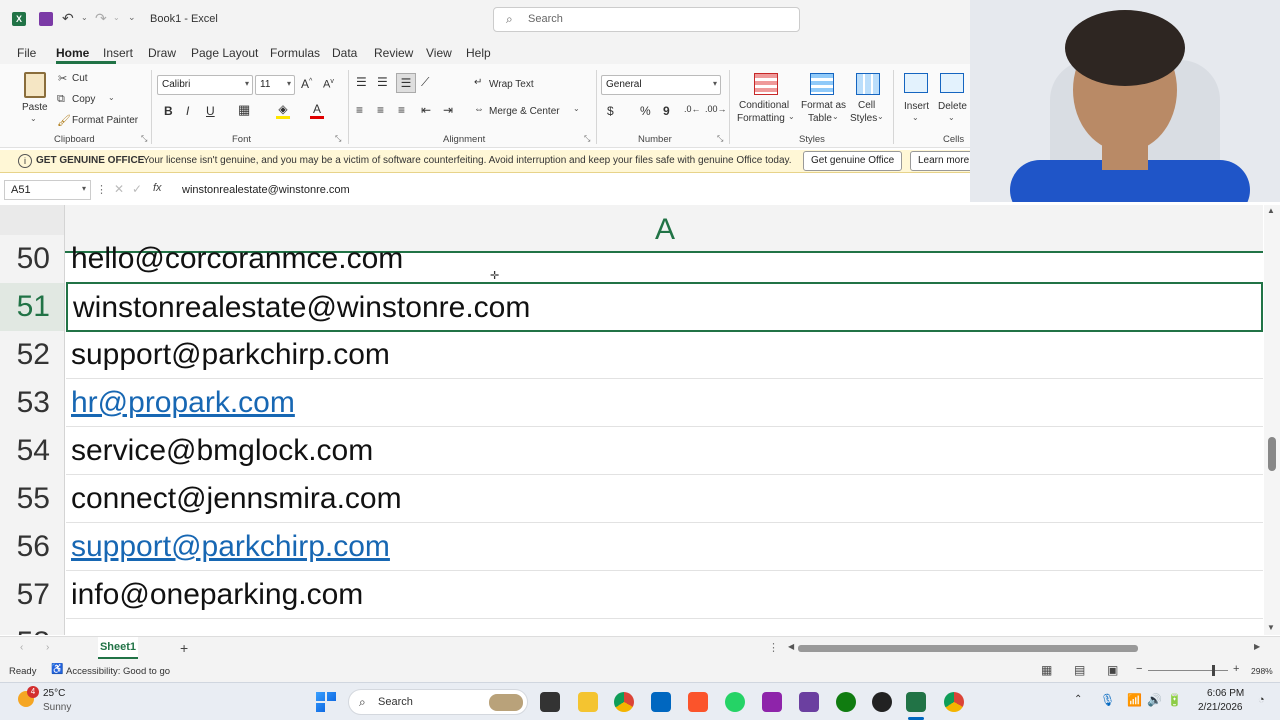 The width and height of the screenshot is (1280, 720). Describe the element at coordinates (328, 84) in the screenshot. I see `decrease-font-icon: Av` at that location.